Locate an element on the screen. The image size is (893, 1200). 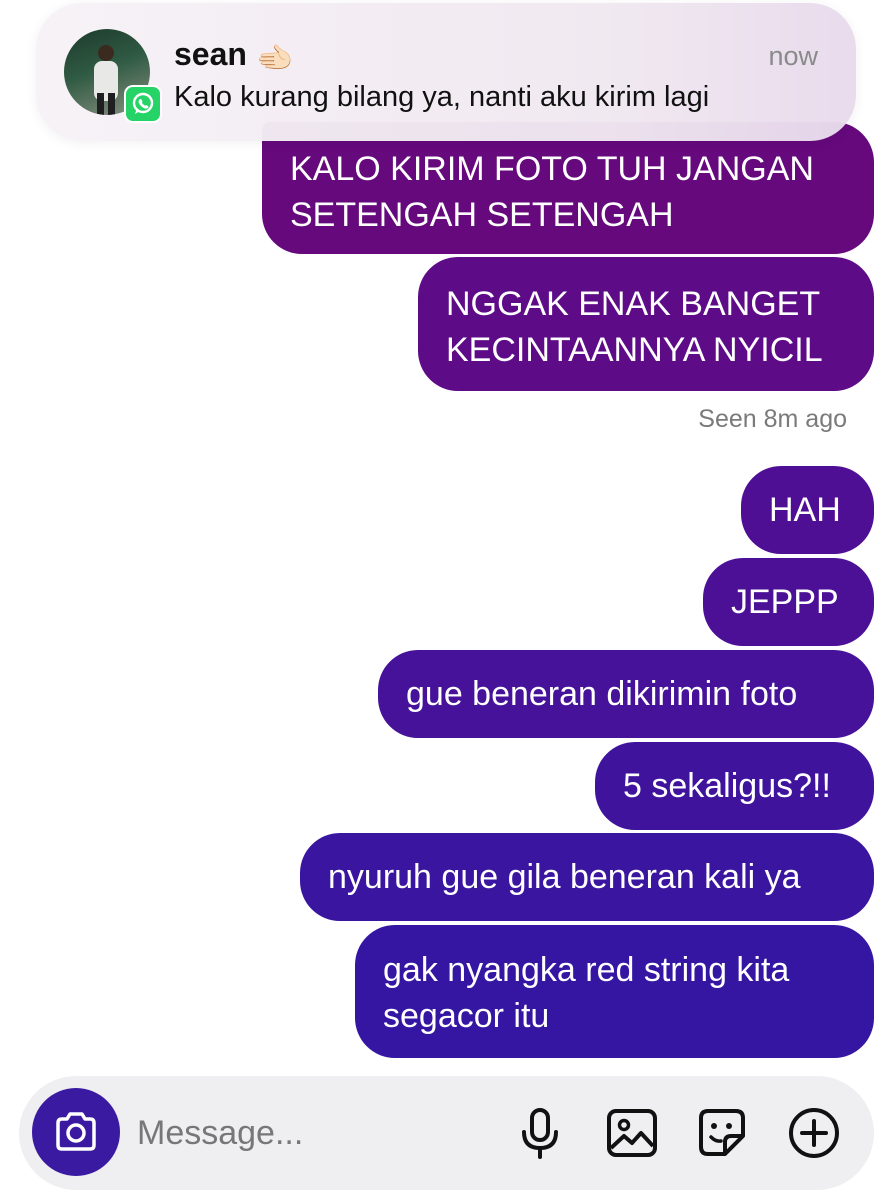
add-button is located at coordinates (814, 1133).